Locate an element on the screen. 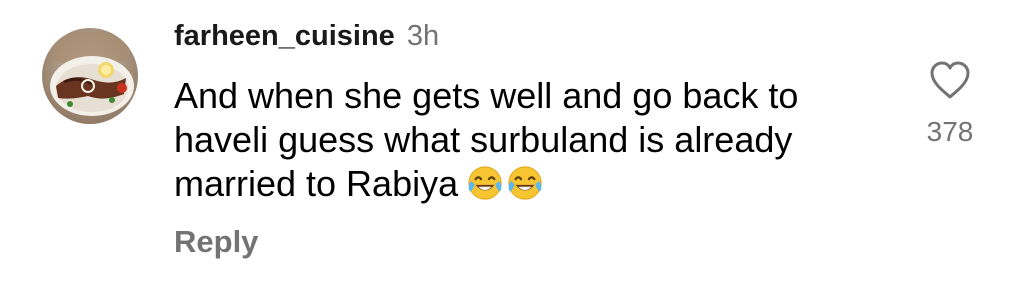  like-section: 378 is located at coordinates (950, 104).